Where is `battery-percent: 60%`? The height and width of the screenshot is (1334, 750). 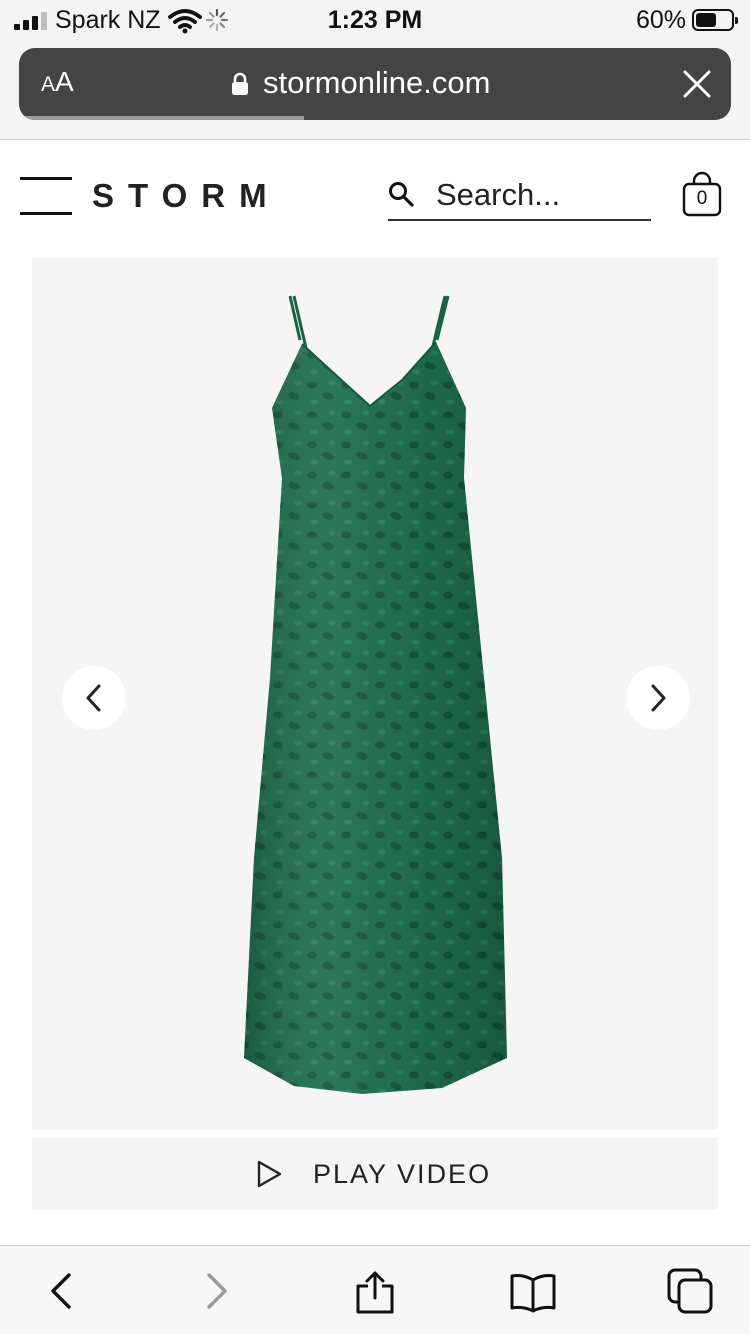
battery-percent: 60% is located at coordinates (661, 20).